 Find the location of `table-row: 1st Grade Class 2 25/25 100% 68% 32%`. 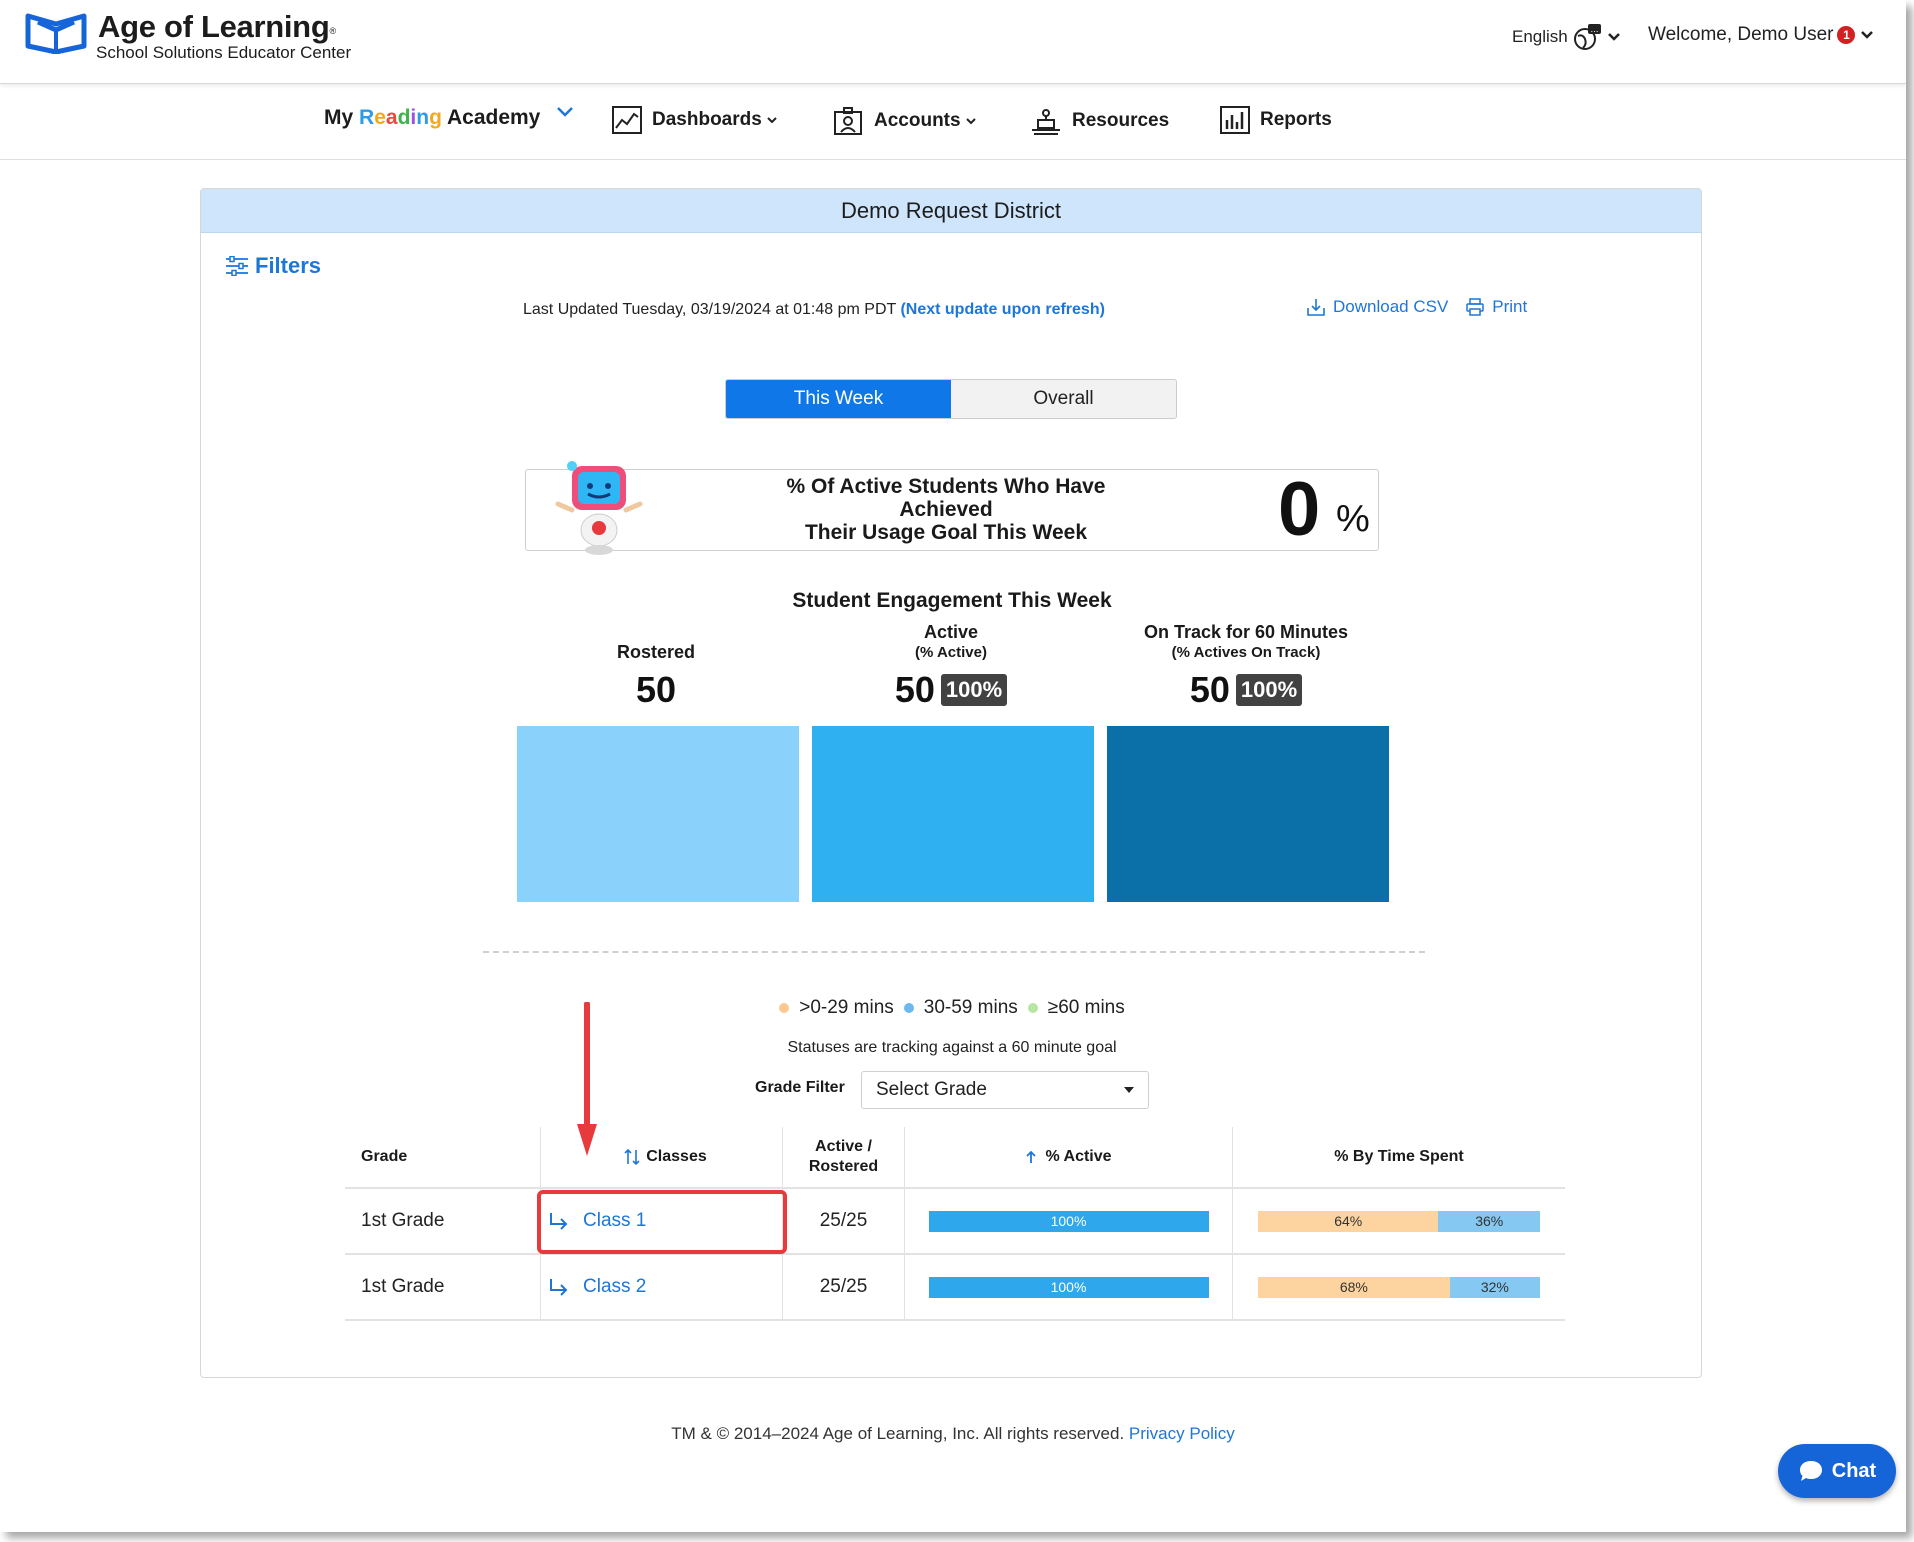

table-row: 1st Grade Class 2 25/25 100% 68% 32% is located at coordinates (955, 1288).